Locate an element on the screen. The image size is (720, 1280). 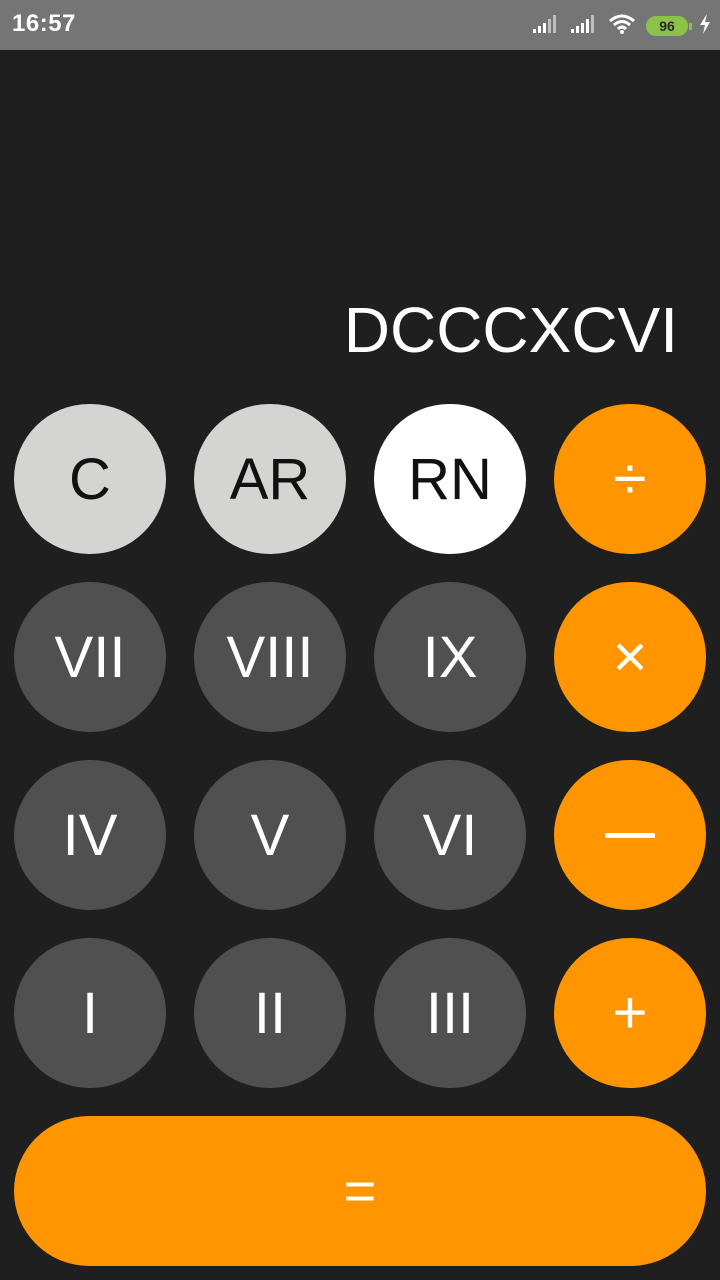
digit-ii-button: II is located at coordinates (270, 1013).